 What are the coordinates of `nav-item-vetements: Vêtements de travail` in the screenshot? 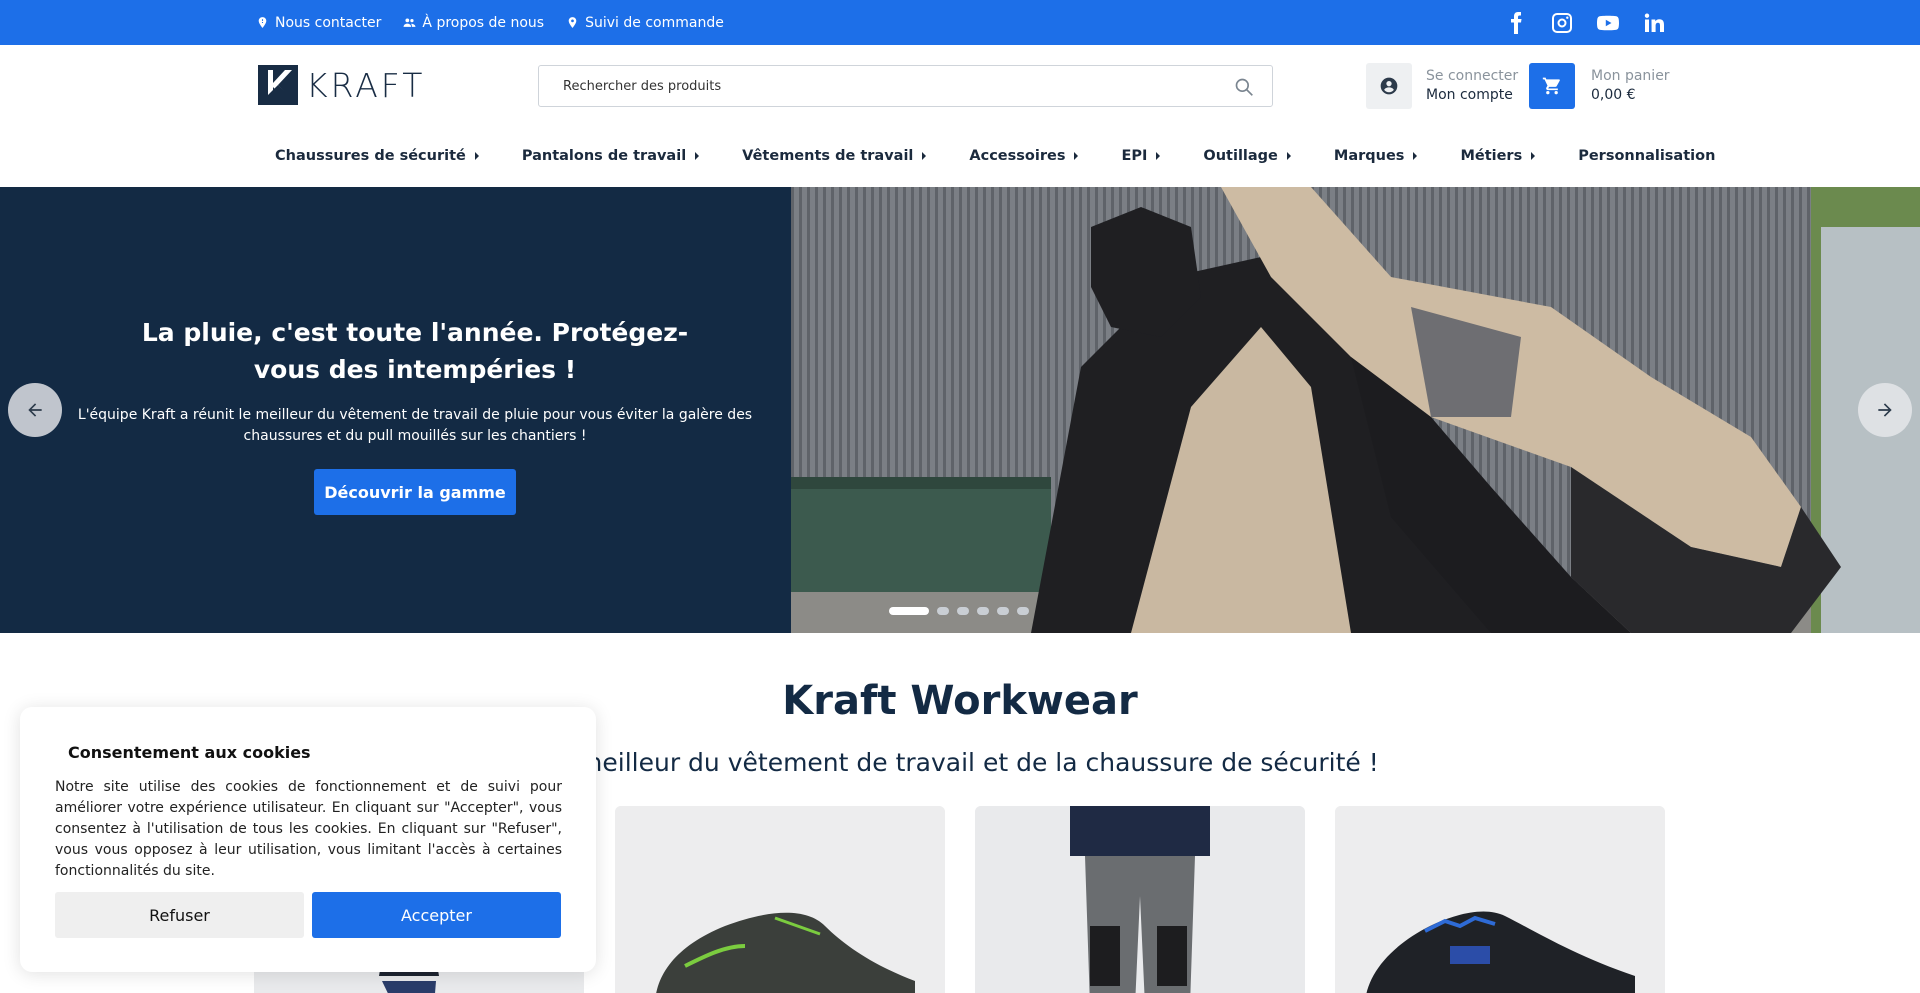 It's located at (834, 156).